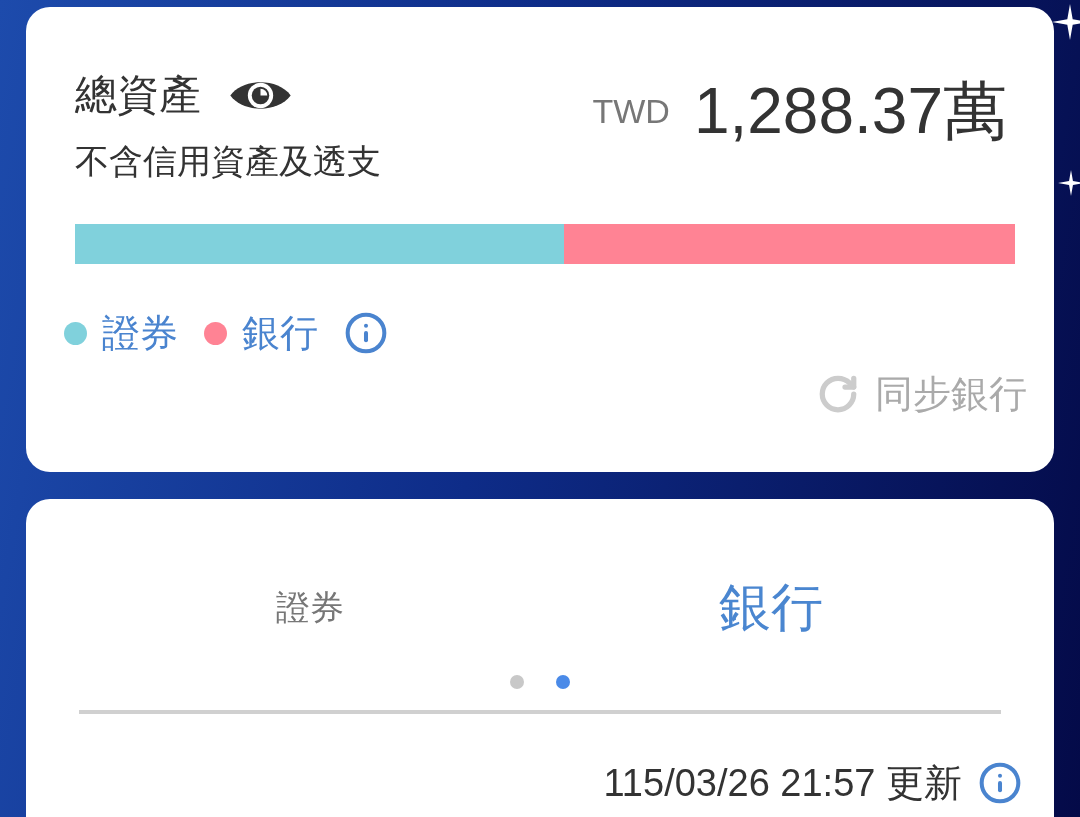  What do you see at coordinates (850, 111) in the screenshot?
I see `total-amount: 1,288.37萬` at bounding box center [850, 111].